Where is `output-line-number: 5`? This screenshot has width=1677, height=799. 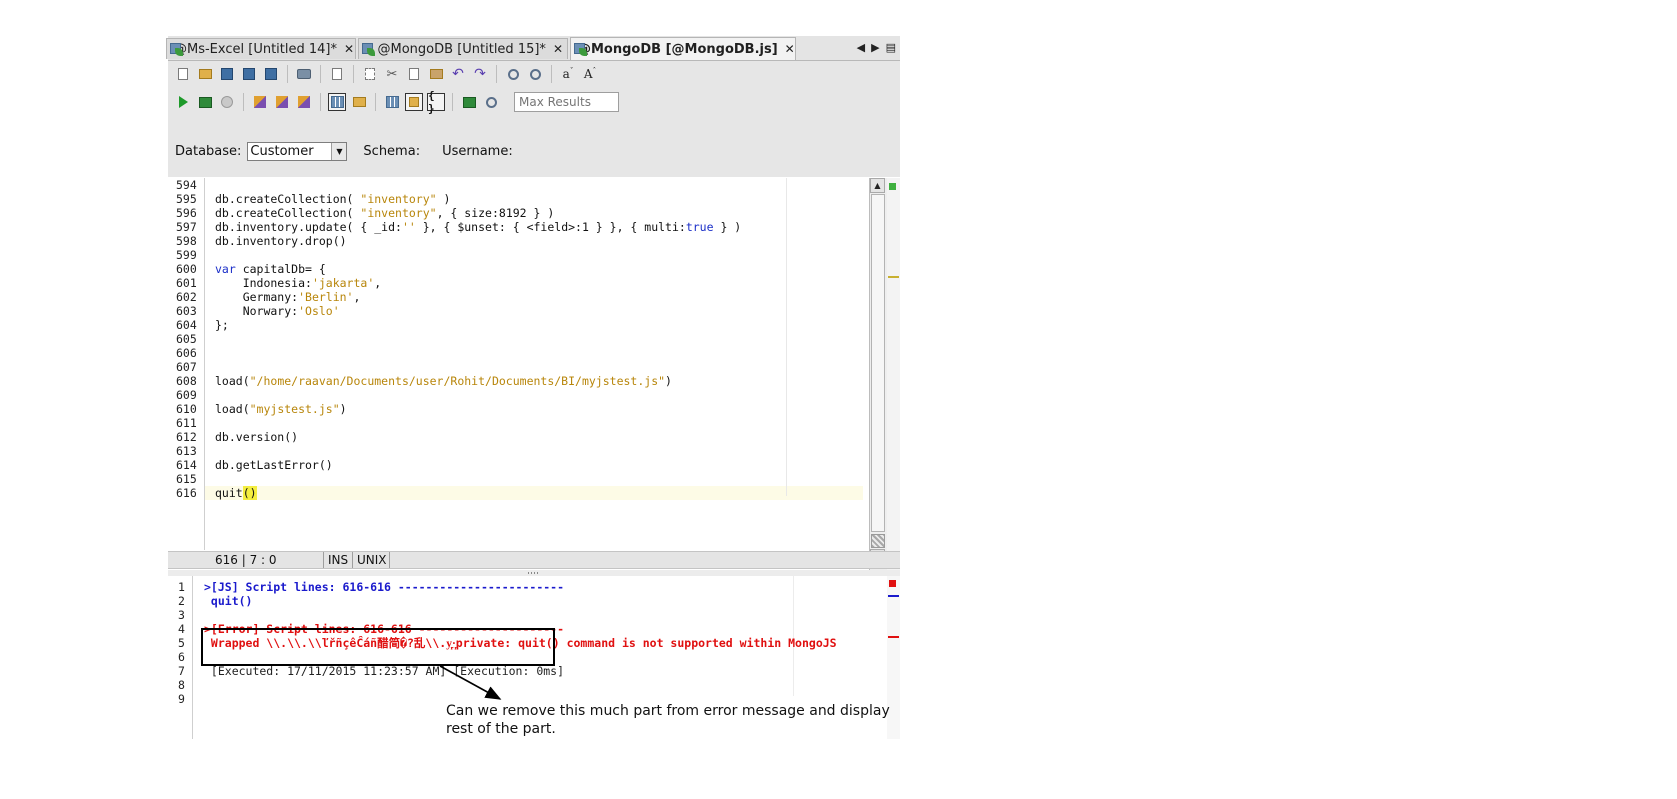
output-line-number: 5 is located at coordinates (181, 643).